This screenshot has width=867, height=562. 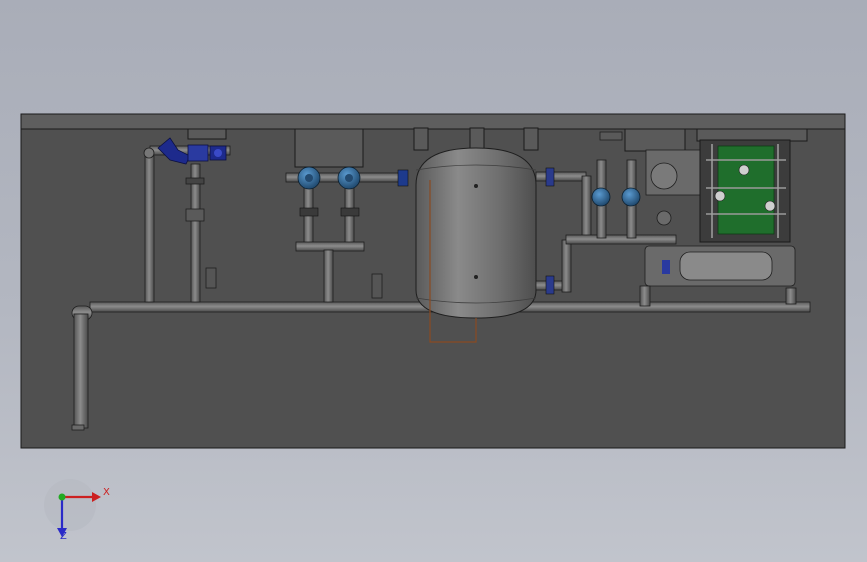 What do you see at coordinates (106, 492) in the screenshot?
I see `axis-x-label: X` at bounding box center [106, 492].